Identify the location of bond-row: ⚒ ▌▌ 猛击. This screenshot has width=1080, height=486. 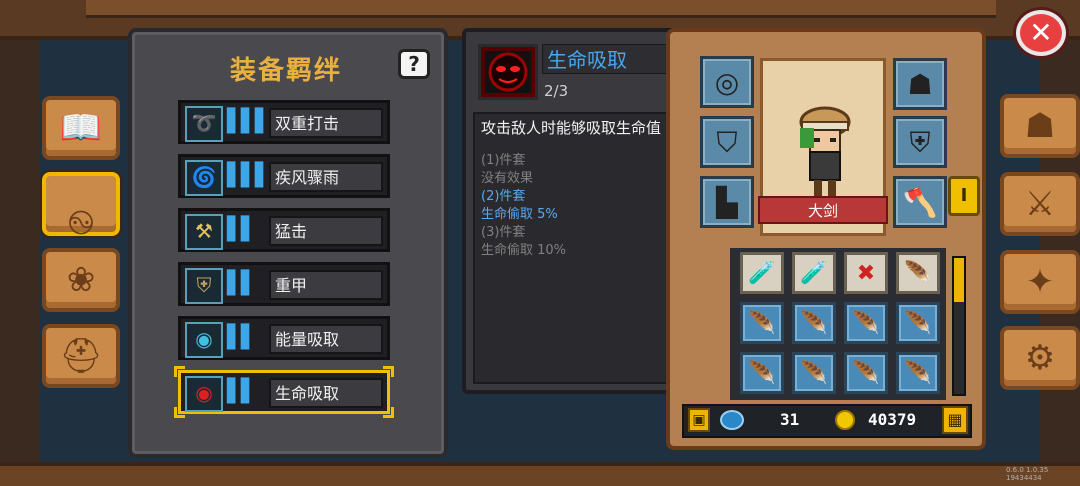
(284, 230).